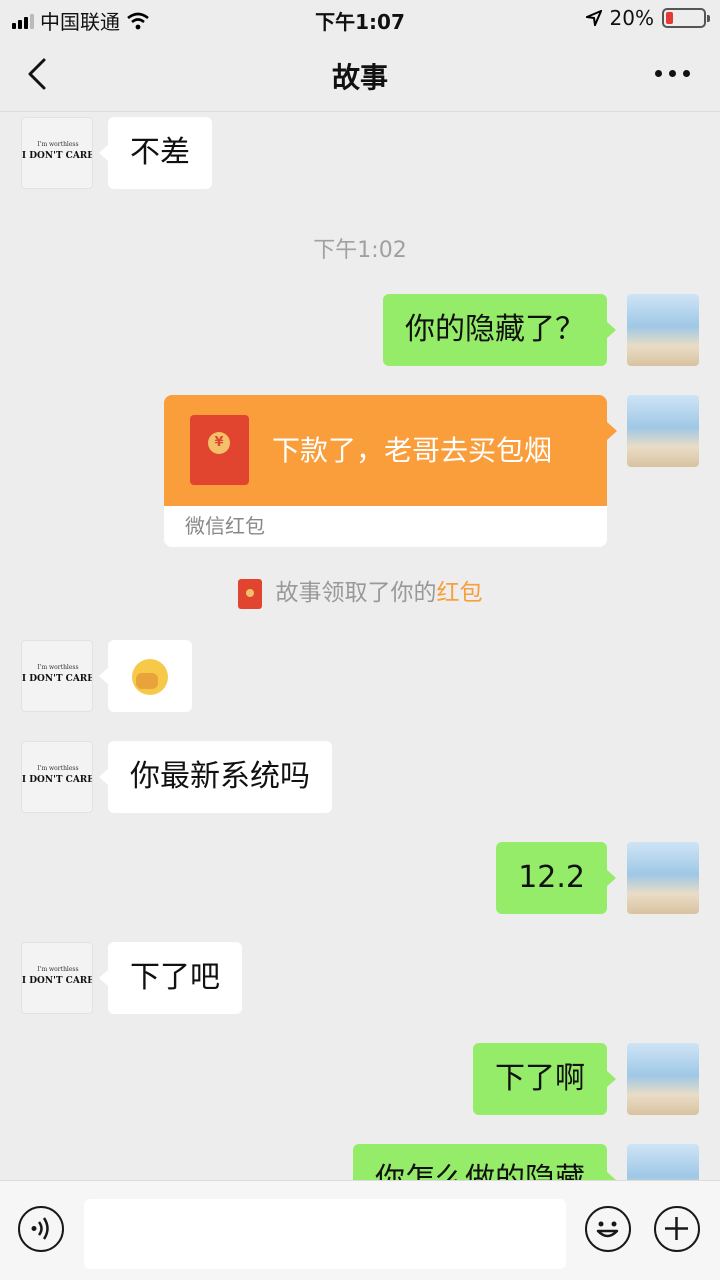  I want to click on battery-fill, so click(669, 18).